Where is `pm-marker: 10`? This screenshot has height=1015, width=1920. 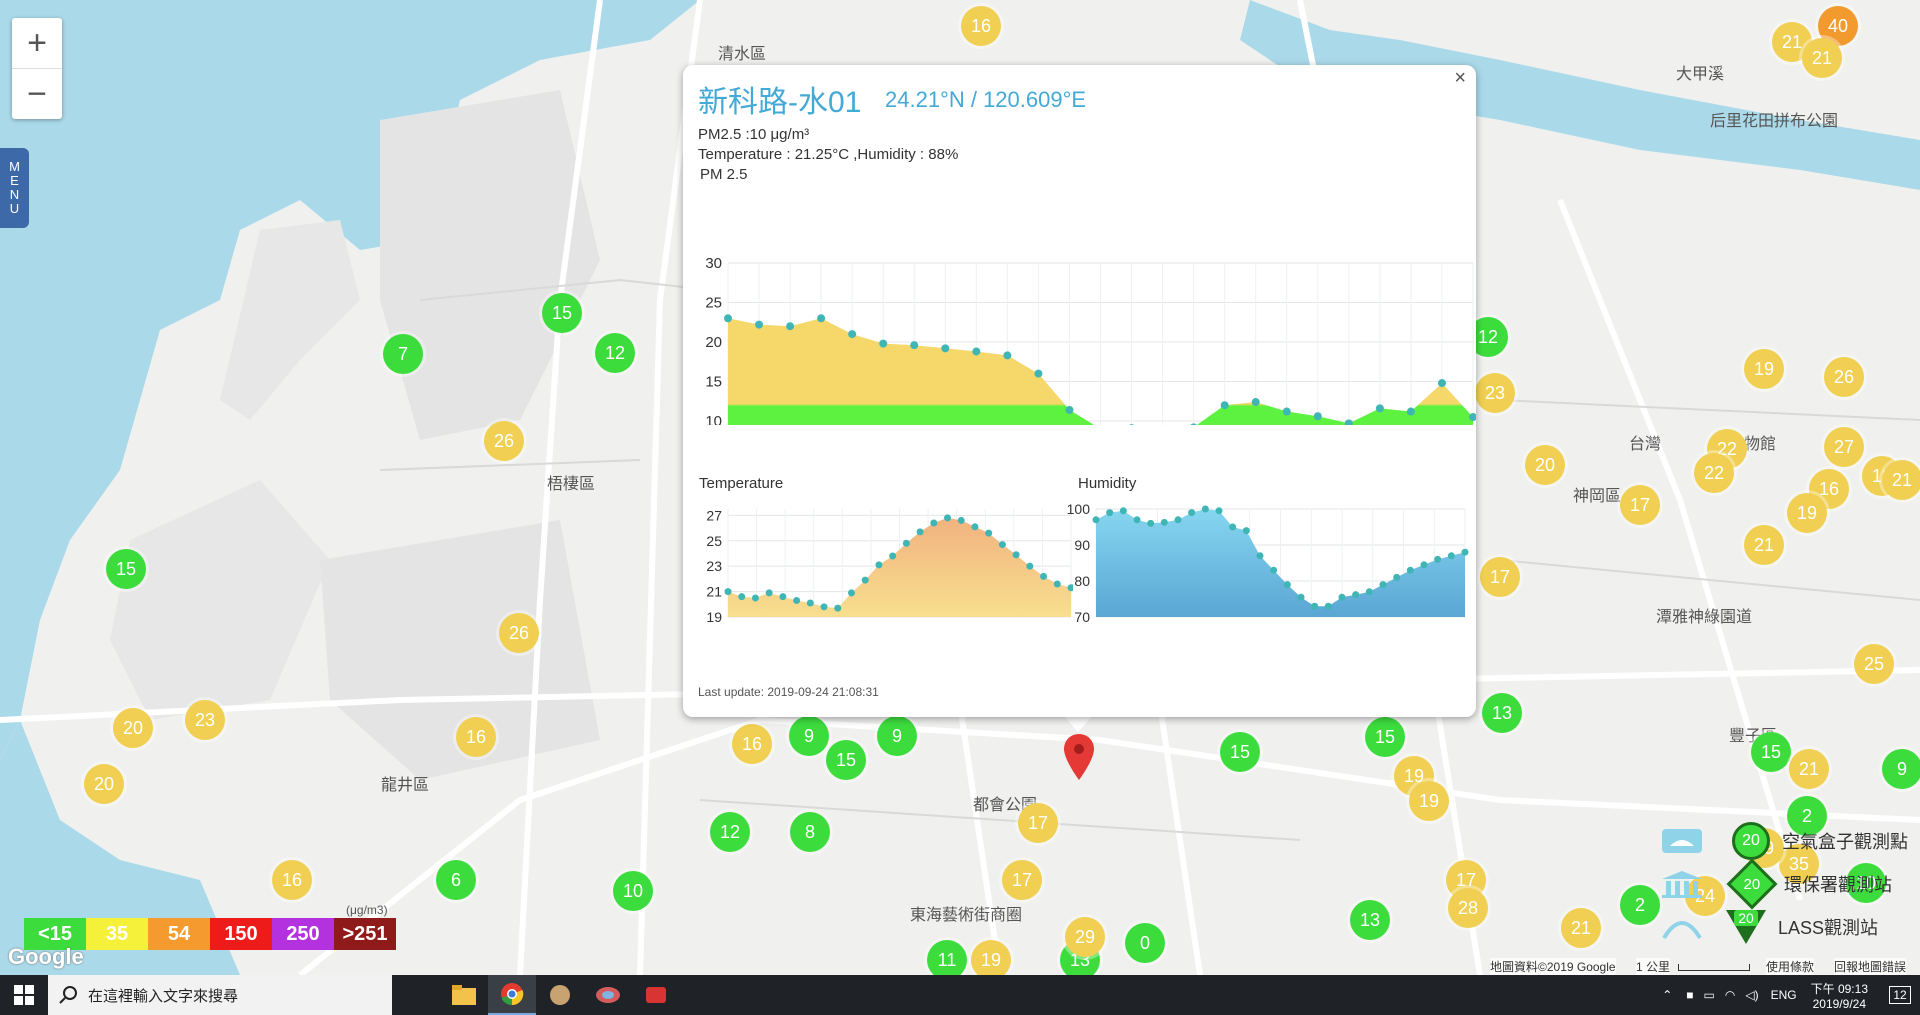 pm-marker: 10 is located at coordinates (633, 891).